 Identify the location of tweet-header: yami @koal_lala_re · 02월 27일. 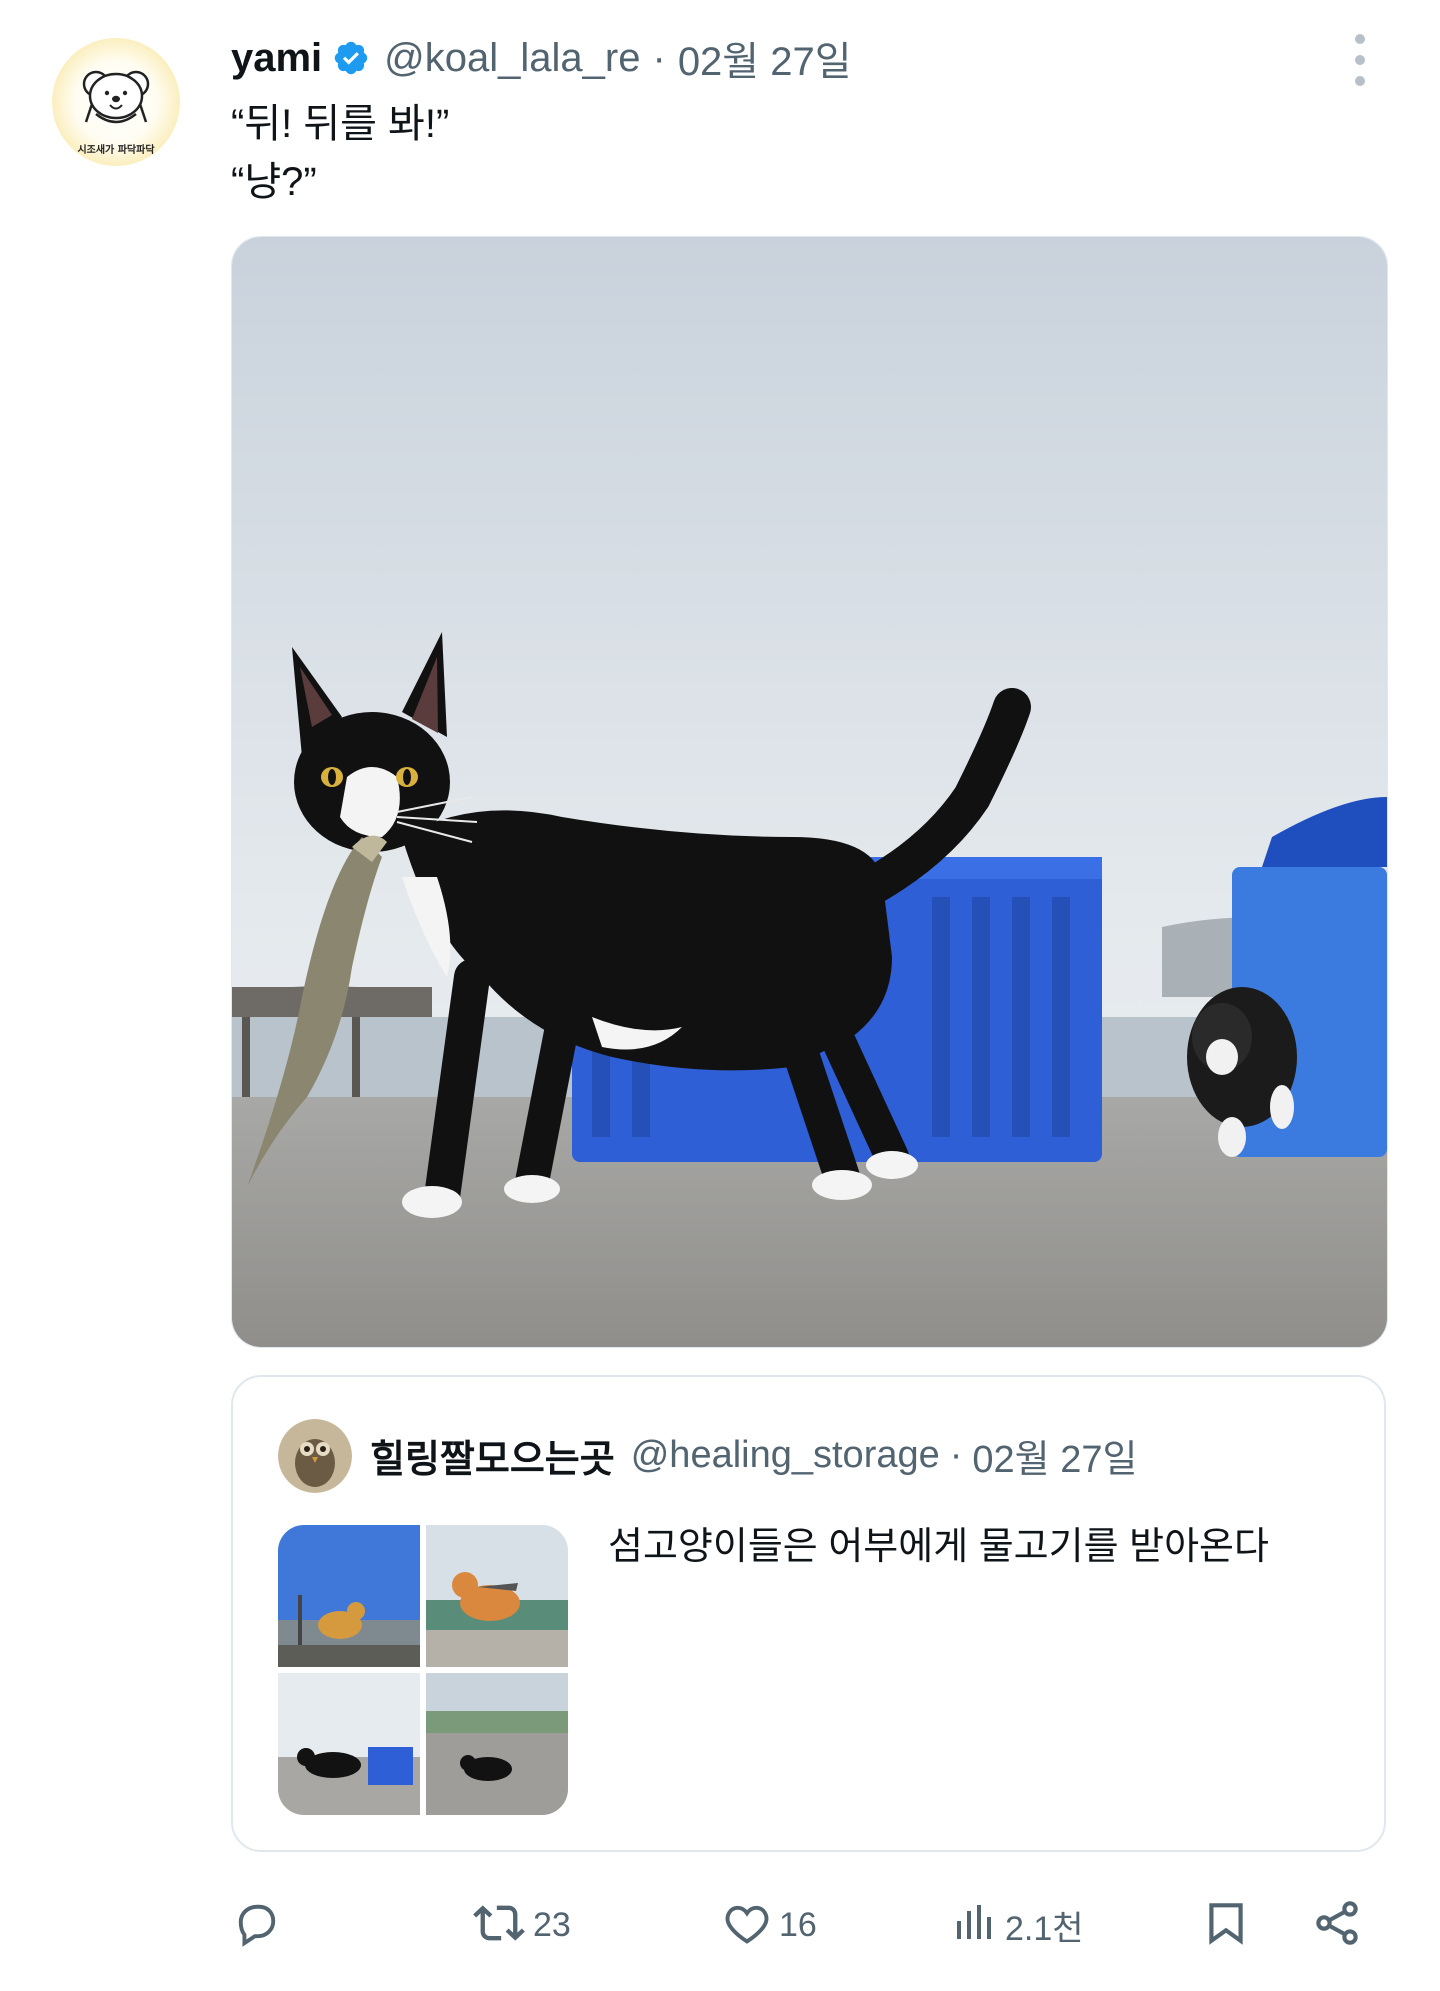
(541, 58).